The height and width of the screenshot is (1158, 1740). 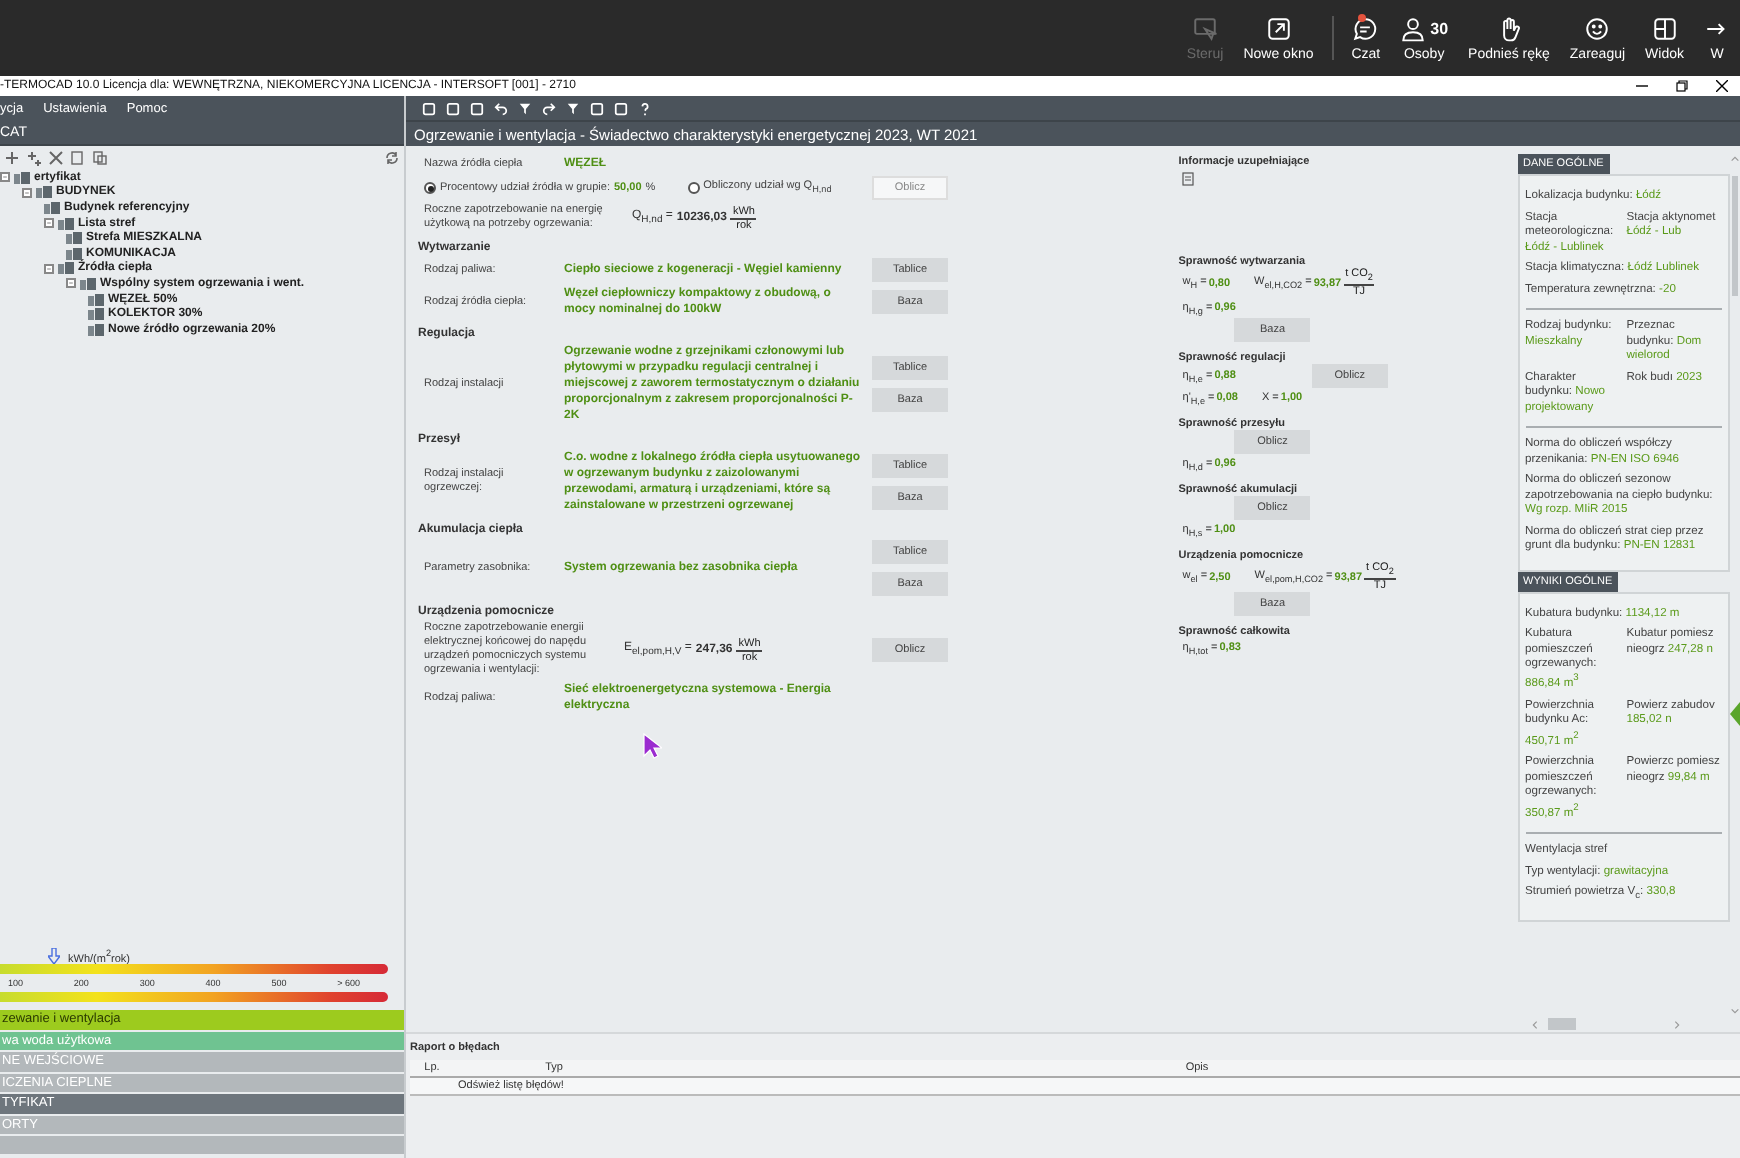 What do you see at coordinates (645, 108) in the screenshot?
I see `help-icon` at bounding box center [645, 108].